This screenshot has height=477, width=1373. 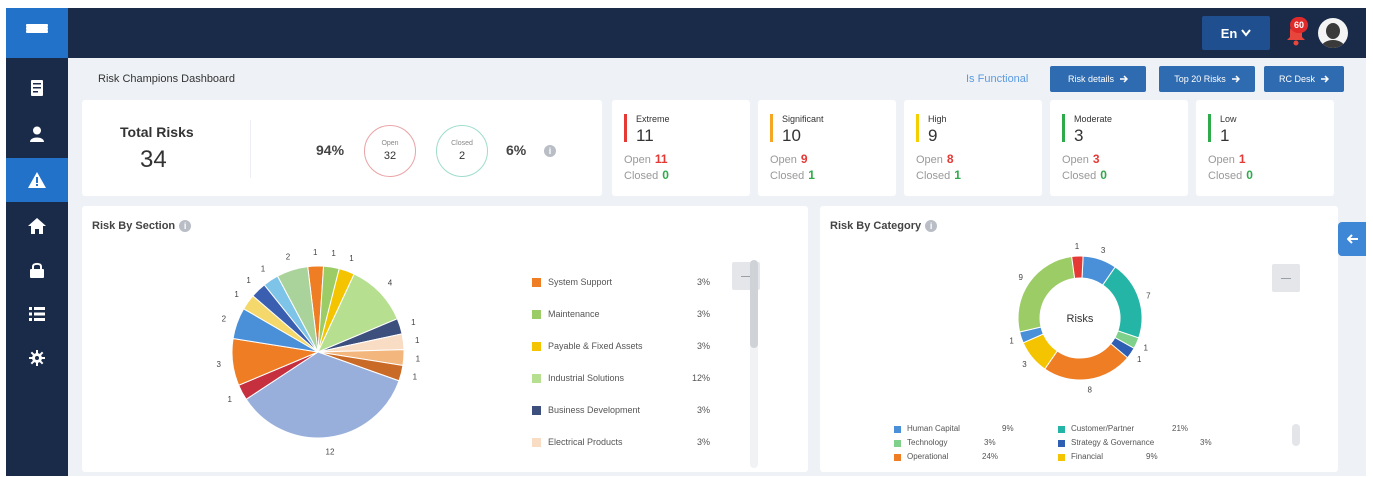 What do you see at coordinates (1299, 25) in the screenshot?
I see `notification-badge: 60` at bounding box center [1299, 25].